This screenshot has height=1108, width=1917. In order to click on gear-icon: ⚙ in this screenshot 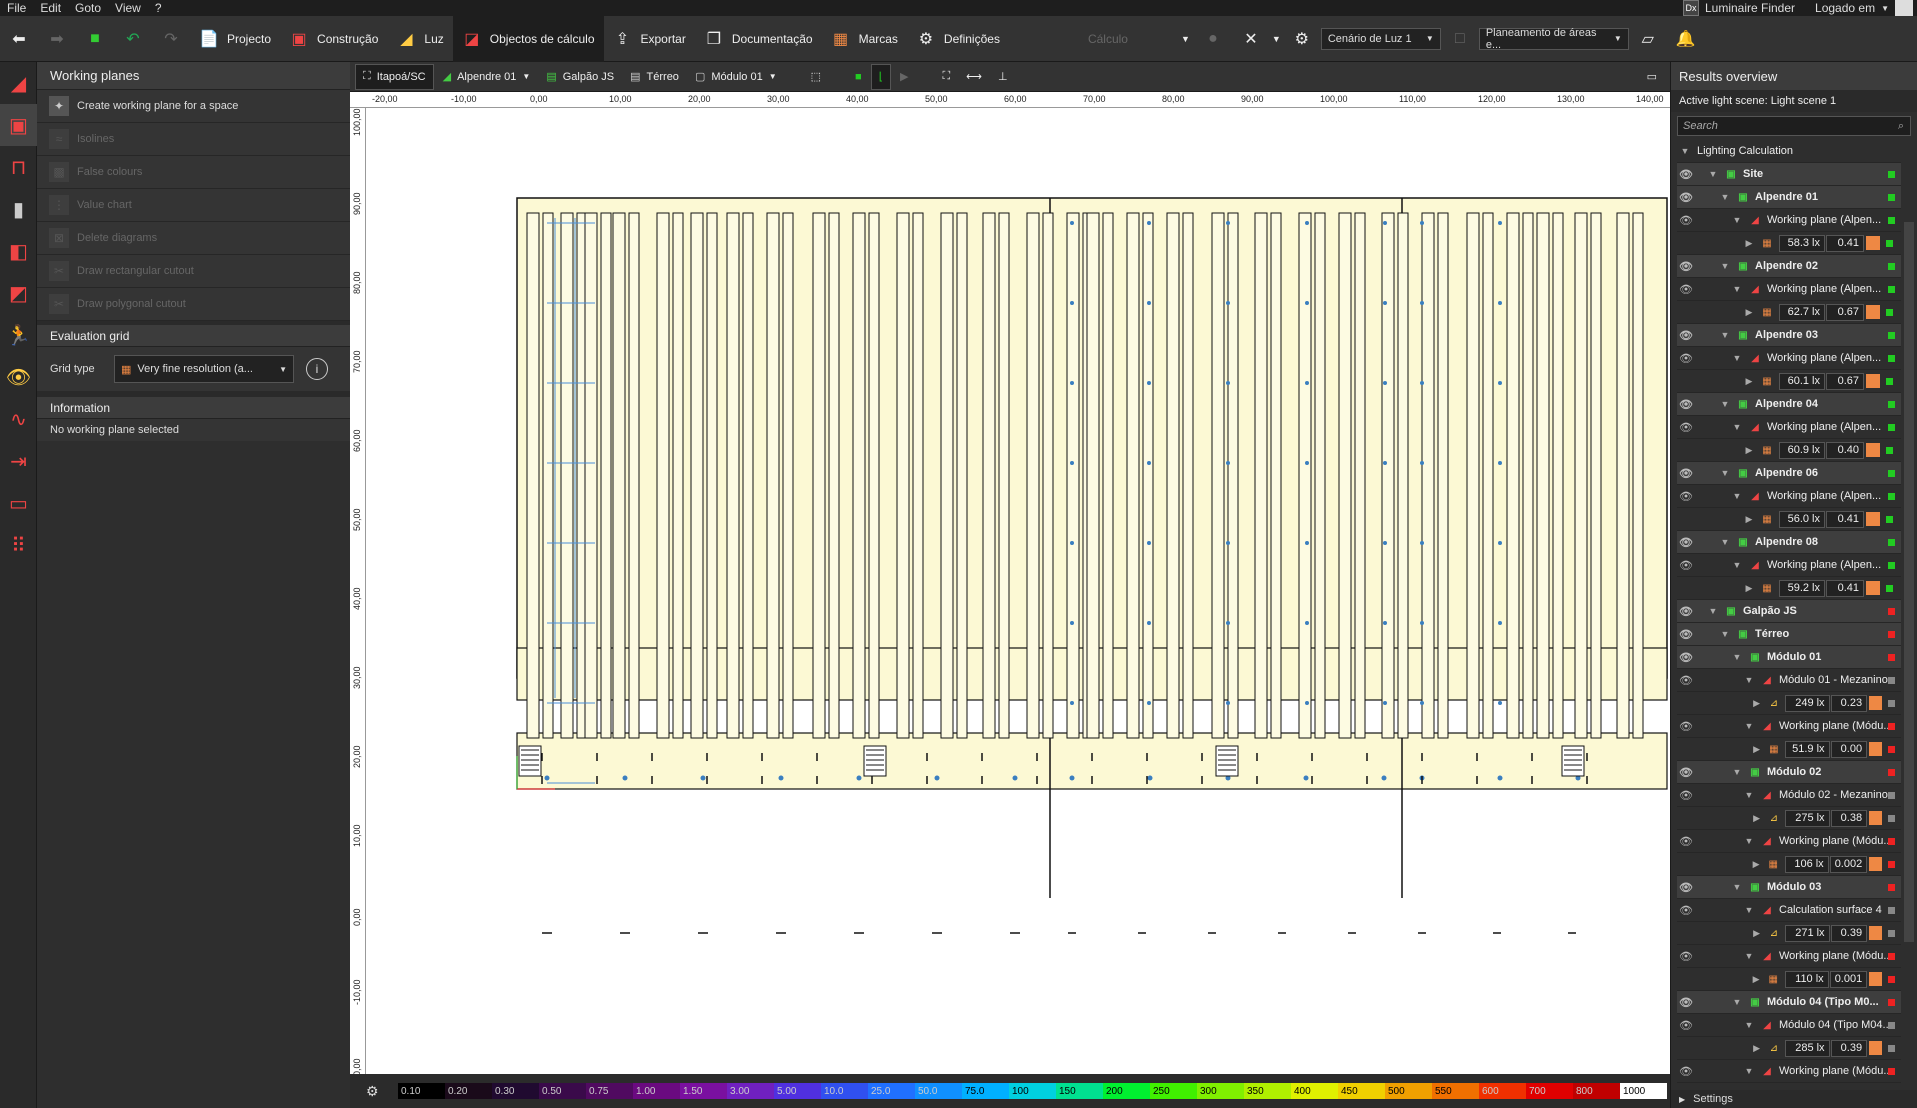, I will do `click(372, 1091)`.